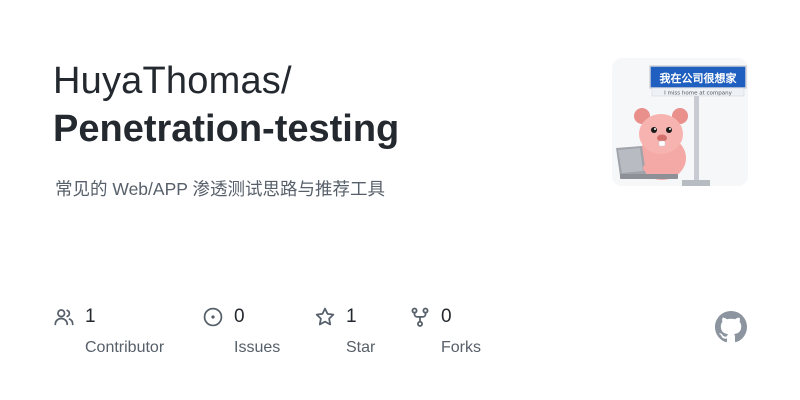 The image size is (800, 400). Describe the element at coordinates (361, 347) in the screenshot. I see `stars-label: Star` at that location.